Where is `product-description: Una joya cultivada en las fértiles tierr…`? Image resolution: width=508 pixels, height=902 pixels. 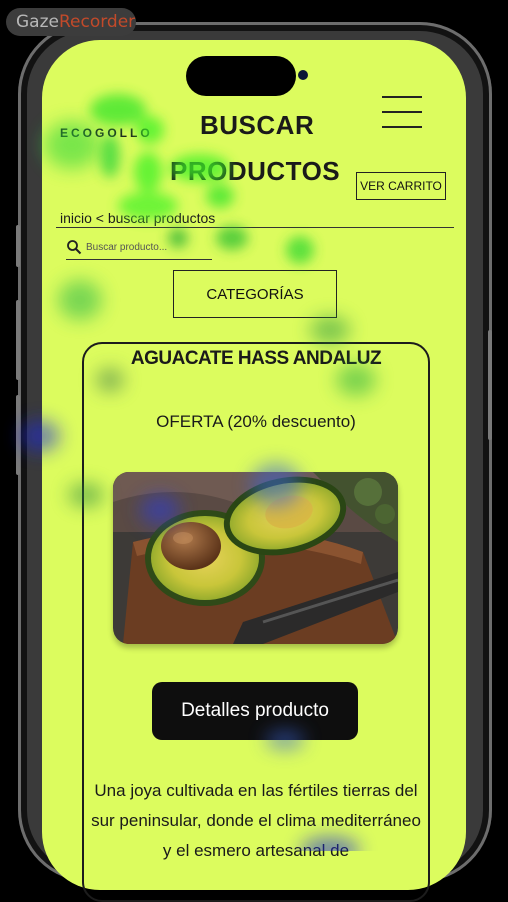
product-description: Una joya cultivada en las fértiles tierr… is located at coordinates (256, 820).